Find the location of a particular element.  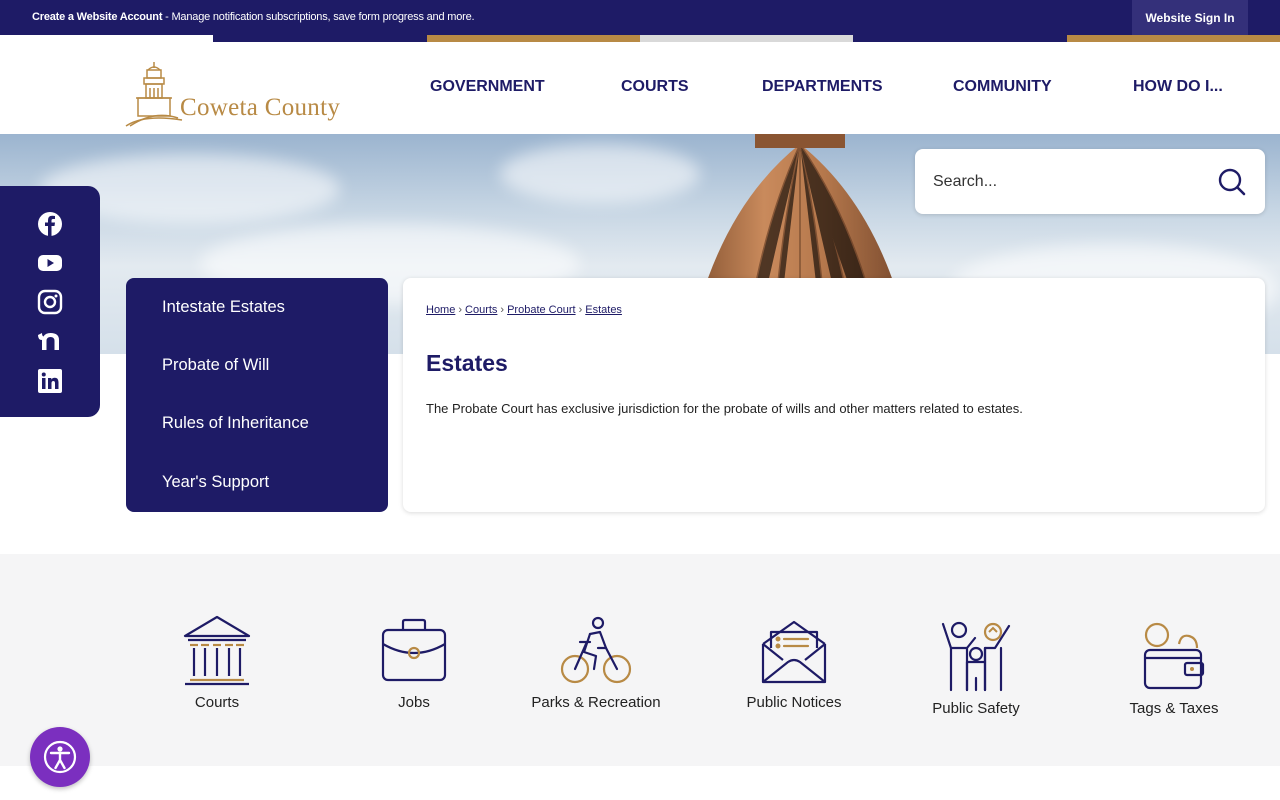

instagram-icon is located at coordinates (50, 302).